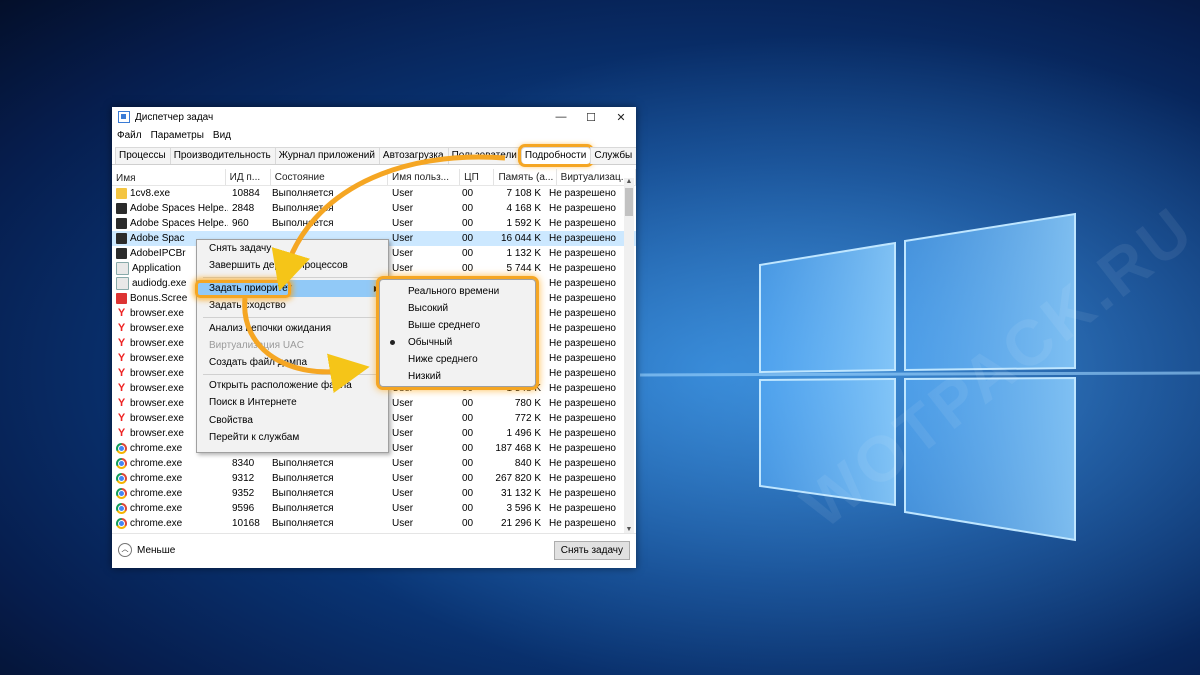 Image resolution: width=1200 pixels, height=675 pixels. What do you see at coordinates (629, 181) in the screenshot?
I see `scroll-up-icon: ▲` at bounding box center [629, 181].